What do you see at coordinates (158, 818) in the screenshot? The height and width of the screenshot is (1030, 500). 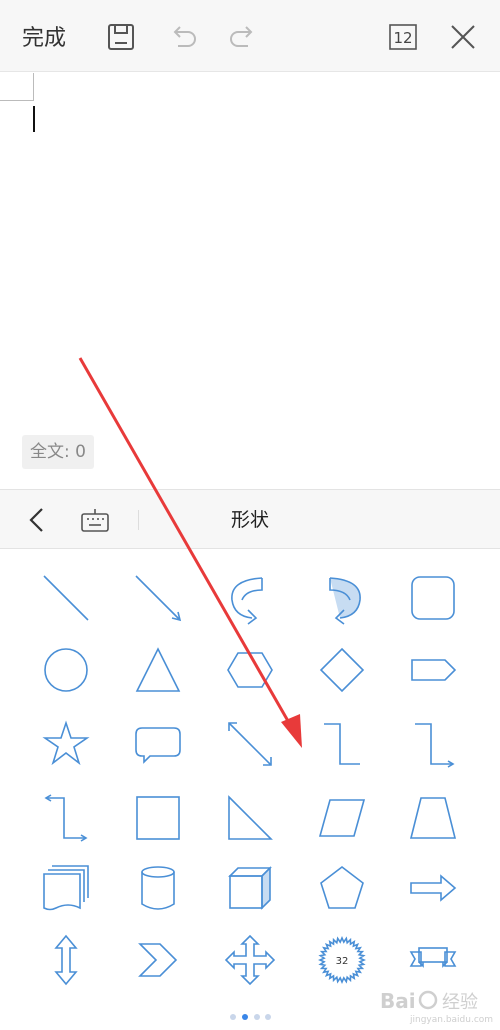 I see `rectangle-shape` at bounding box center [158, 818].